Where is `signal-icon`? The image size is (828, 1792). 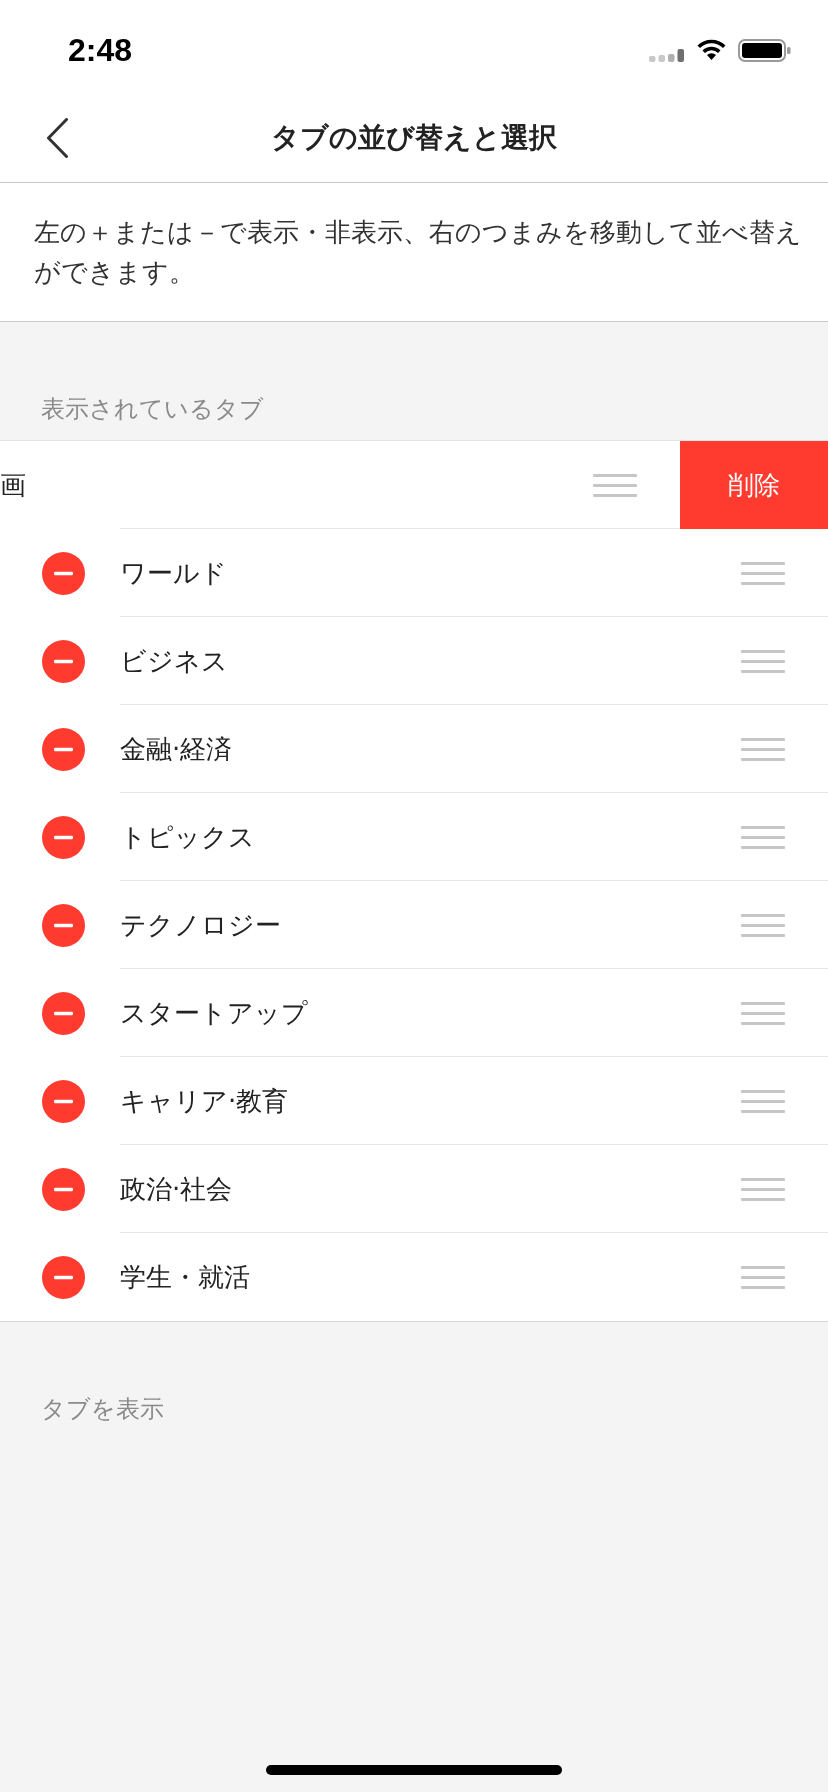 signal-icon is located at coordinates (667, 55).